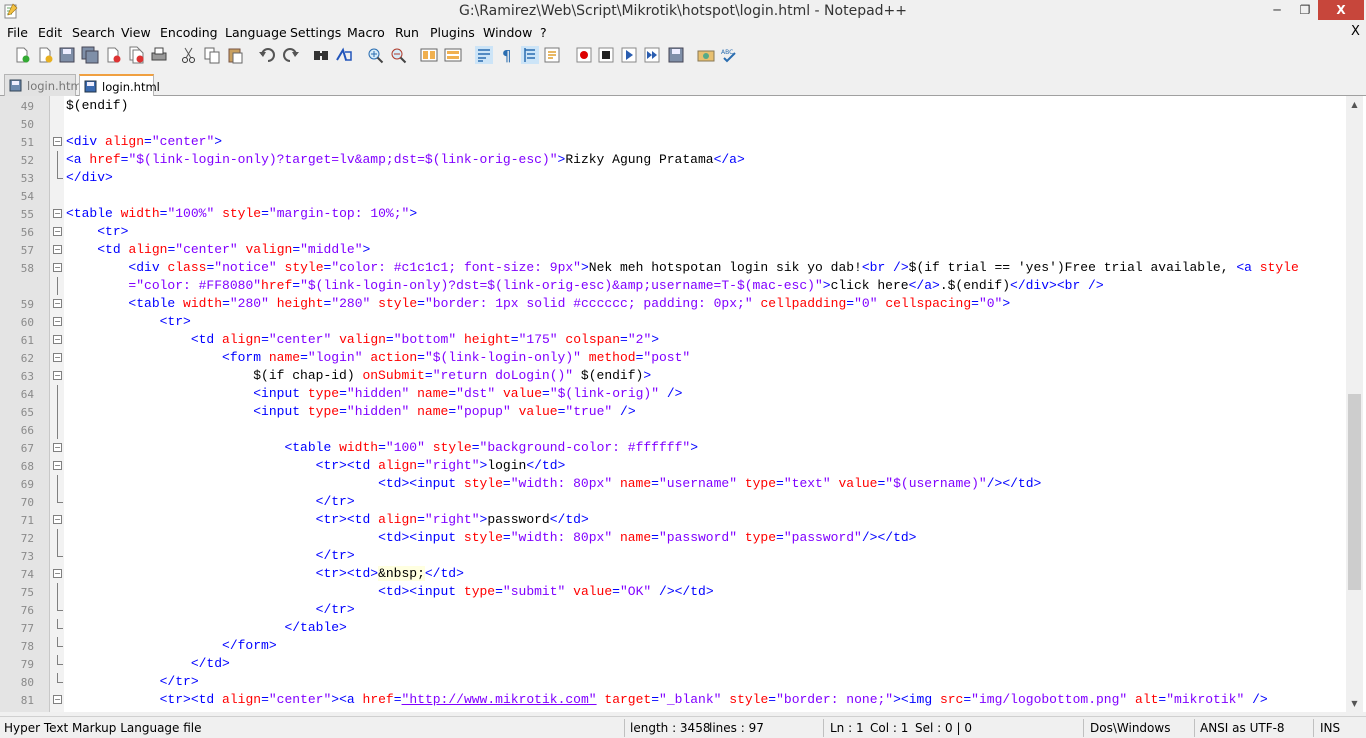 The height and width of the screenshot is (738, 1366). Describe the element at coordinates (90, 55) in the screenshot. I see `save-all-icon` at that location.